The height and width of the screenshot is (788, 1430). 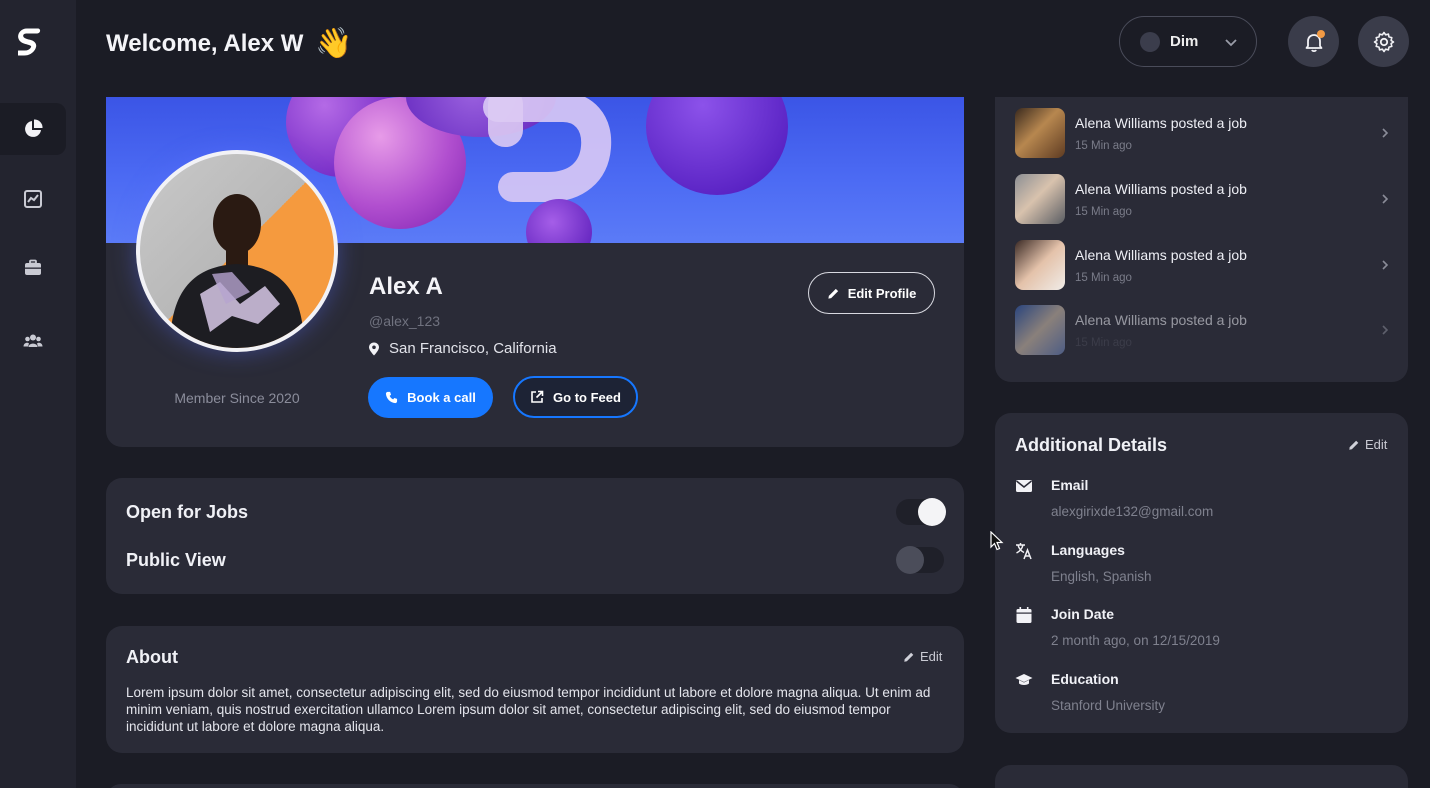 I want to click on app-logo, so click(x=31, y=42).